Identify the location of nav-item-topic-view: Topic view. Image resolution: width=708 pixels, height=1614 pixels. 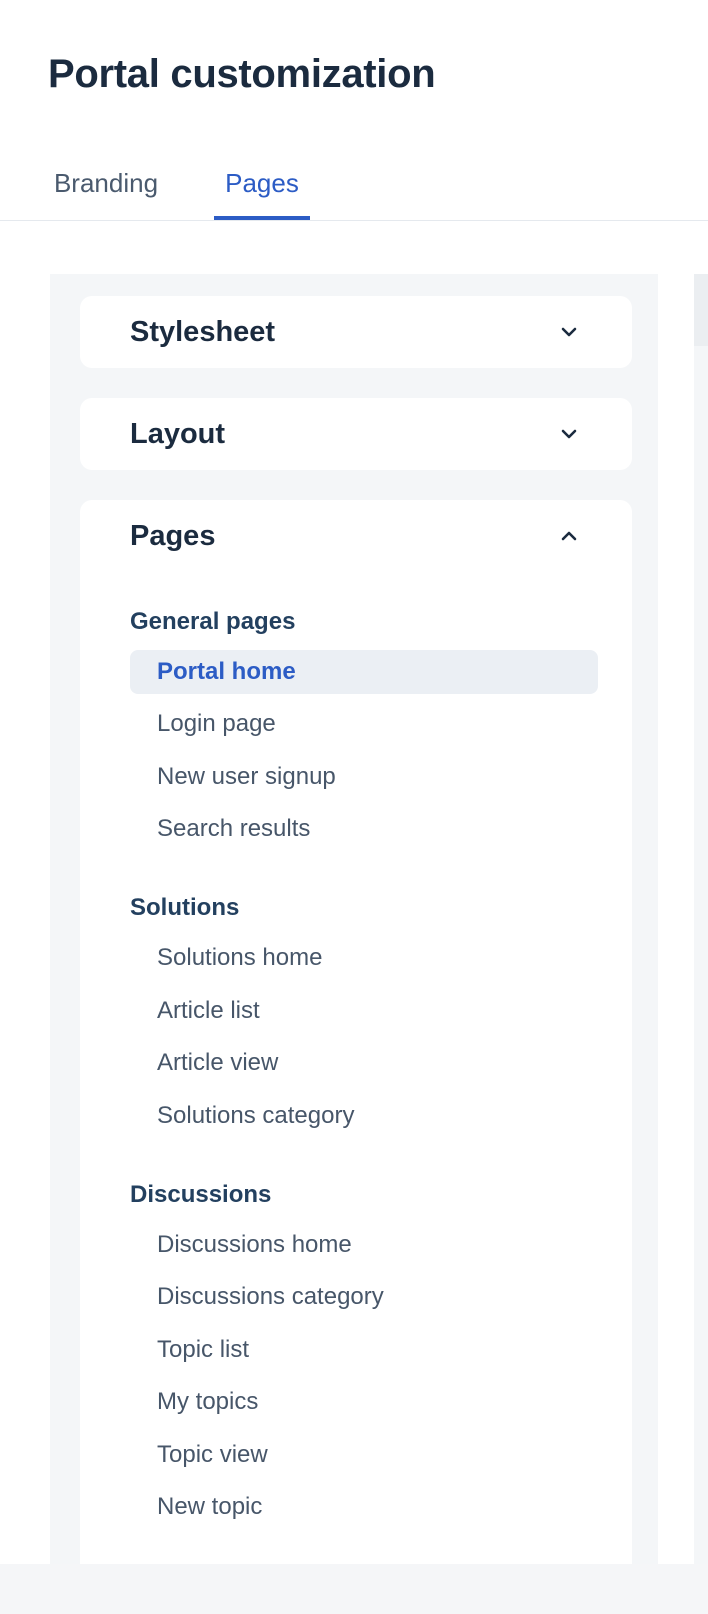
(364, 1455).